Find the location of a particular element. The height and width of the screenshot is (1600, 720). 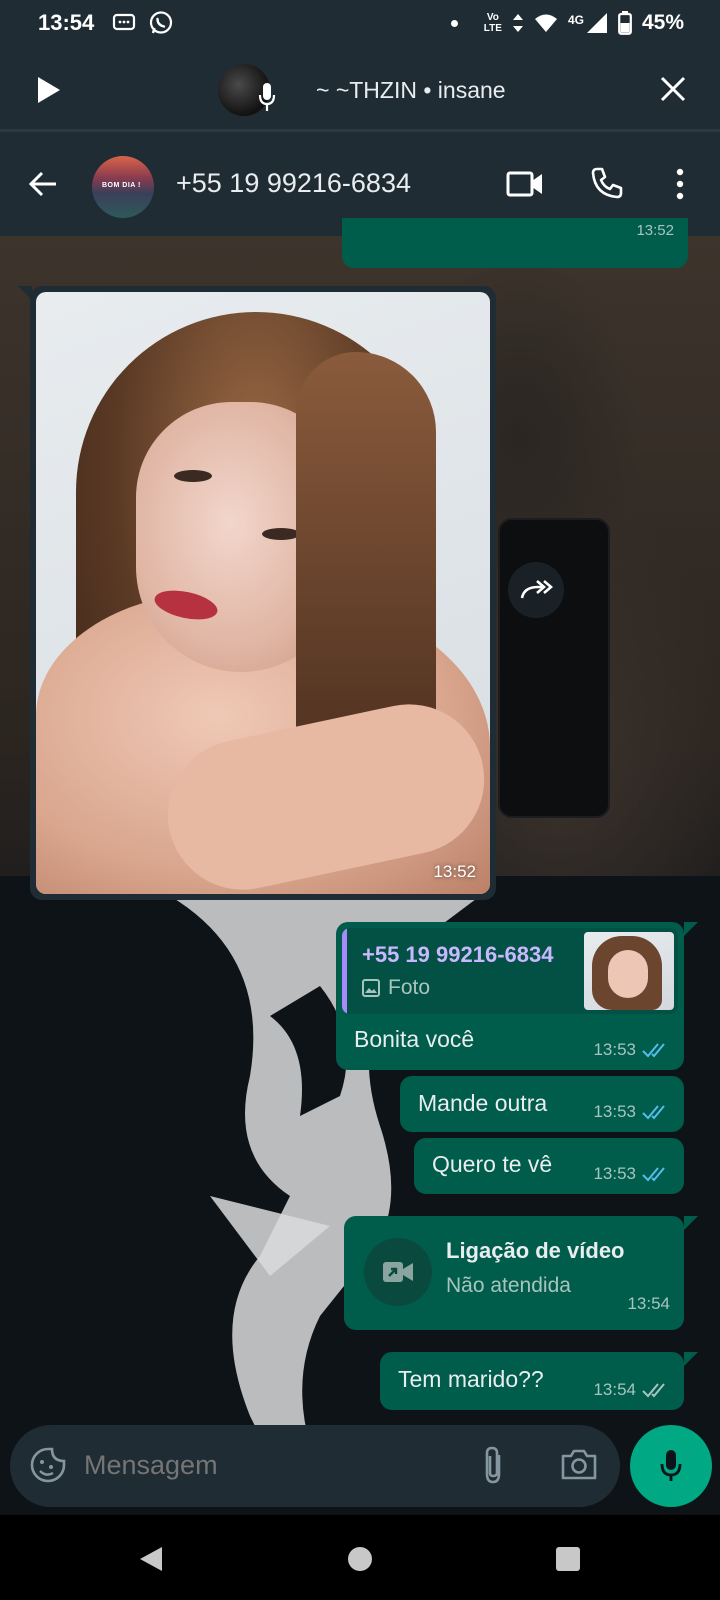

play-icon is located at coordinates (49, 90).